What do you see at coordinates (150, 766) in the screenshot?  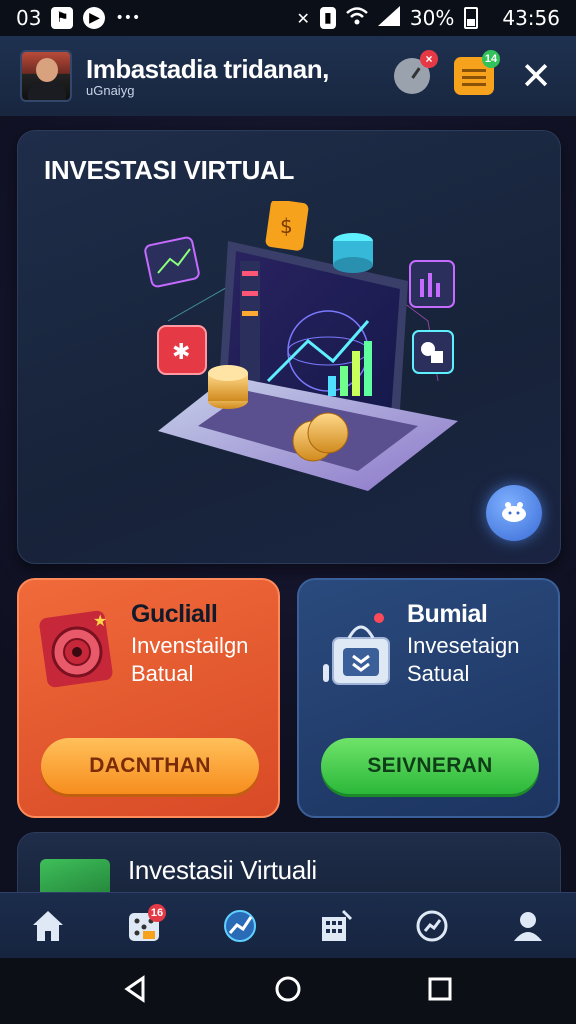 I see `dacnthan-button: DACNTHAN` at bounding box center [150, 766].